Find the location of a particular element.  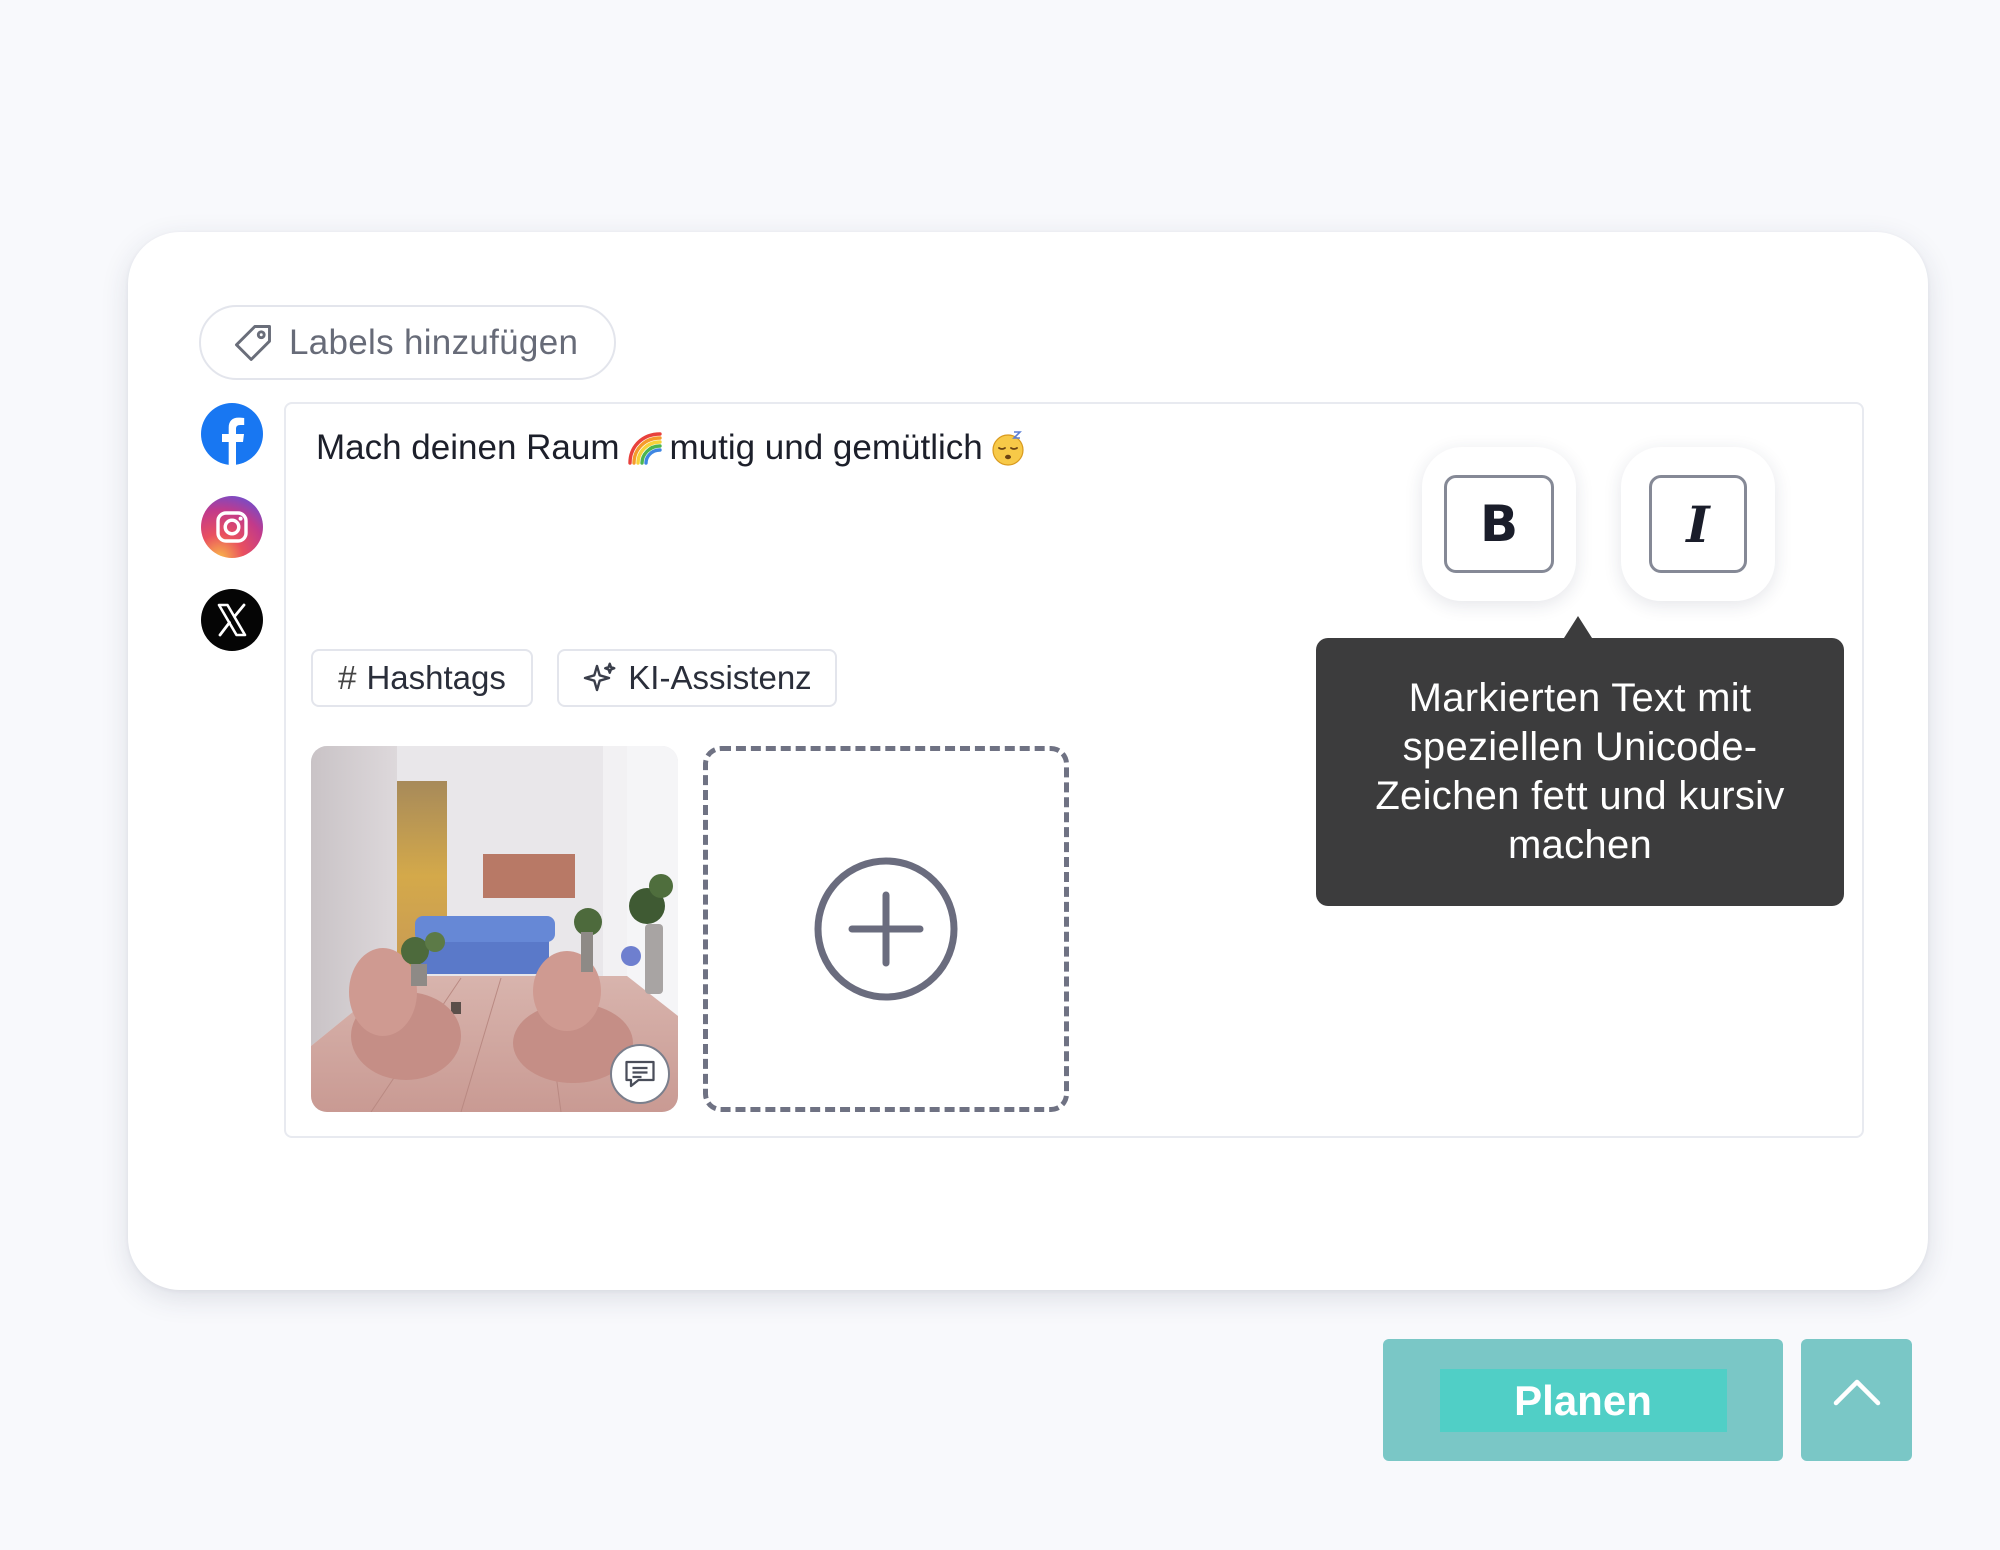

post-text-part-1: Mach deinen Raum is located at coordinates (468, 447).